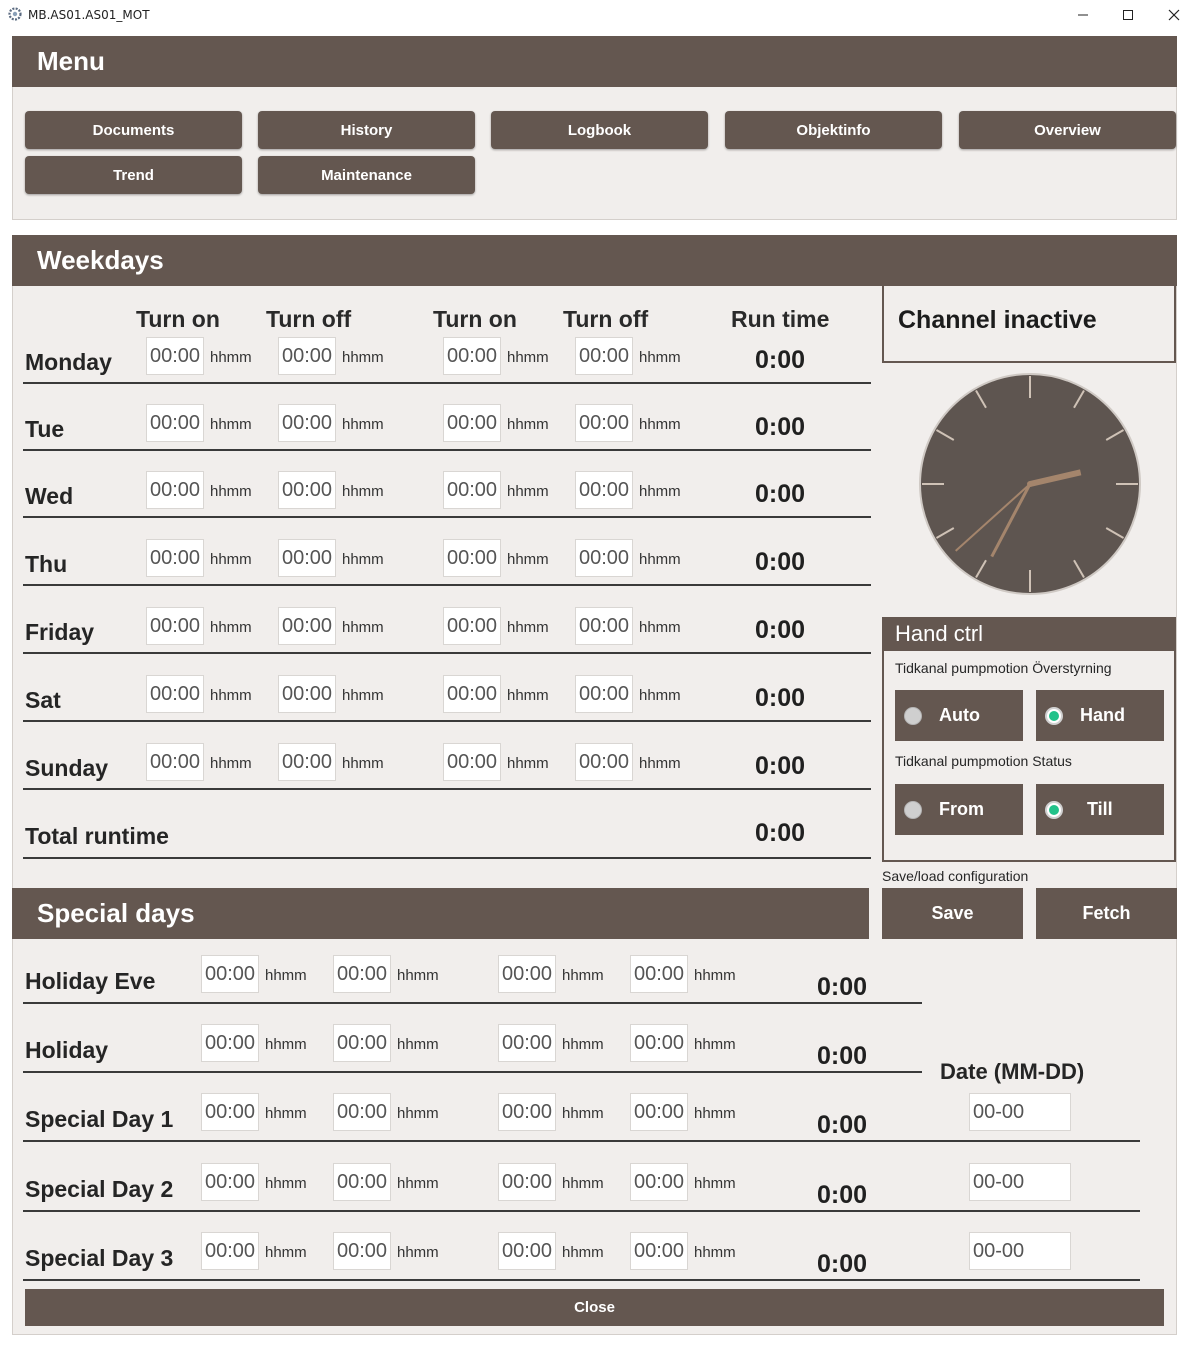 This screenshot has width=1196, height=1349. Describe the element at coordinates (959, 809) in the screenshot. I see `status-from-radio: From` at that location.